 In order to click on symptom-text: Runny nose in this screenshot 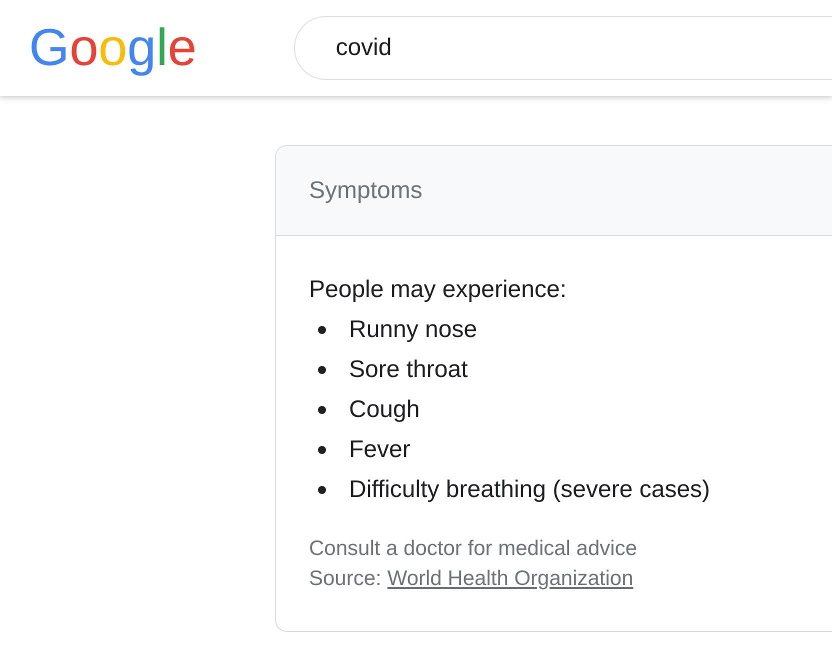, I will do `click(413, 330)`.